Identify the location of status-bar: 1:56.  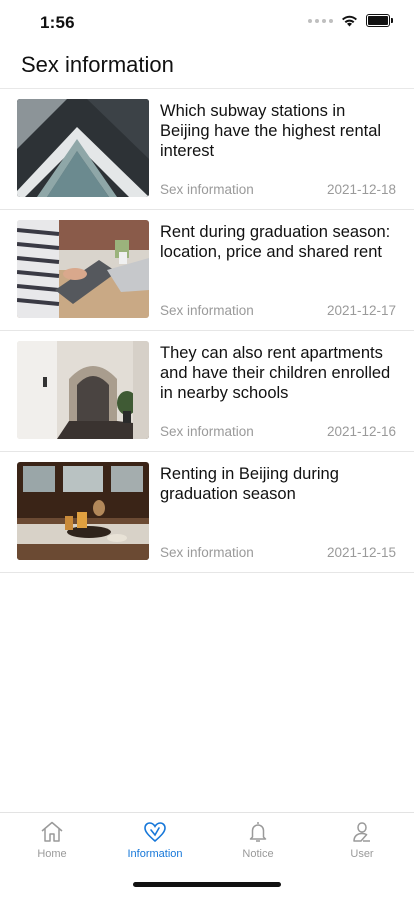
(207, 22).